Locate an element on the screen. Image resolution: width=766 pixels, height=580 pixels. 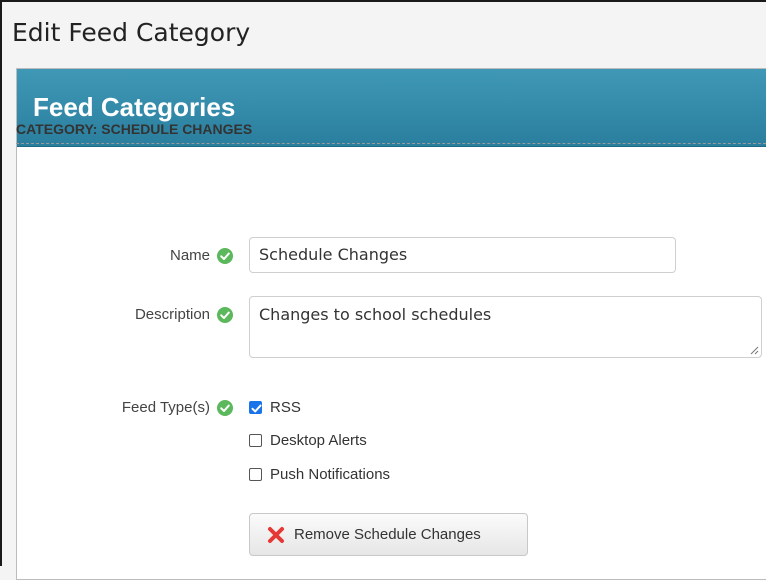
push-notifications-checkbox is located at coordinates (255, 474).